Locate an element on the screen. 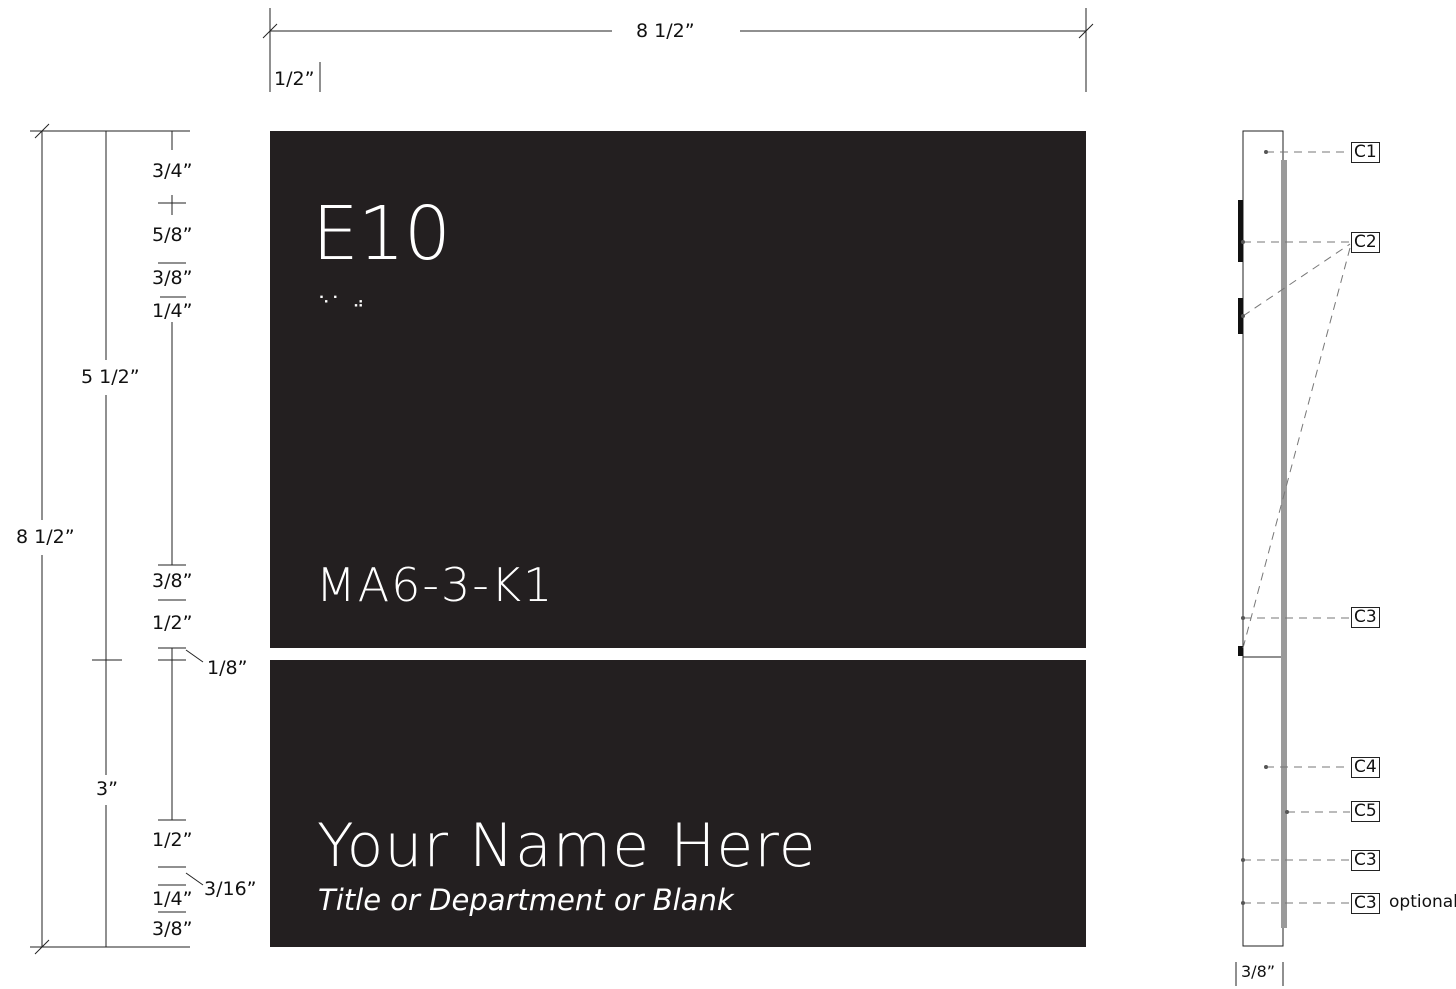 The image size is (1456, 989). margin-label: 1/2” is located at coordinates (294, 79).